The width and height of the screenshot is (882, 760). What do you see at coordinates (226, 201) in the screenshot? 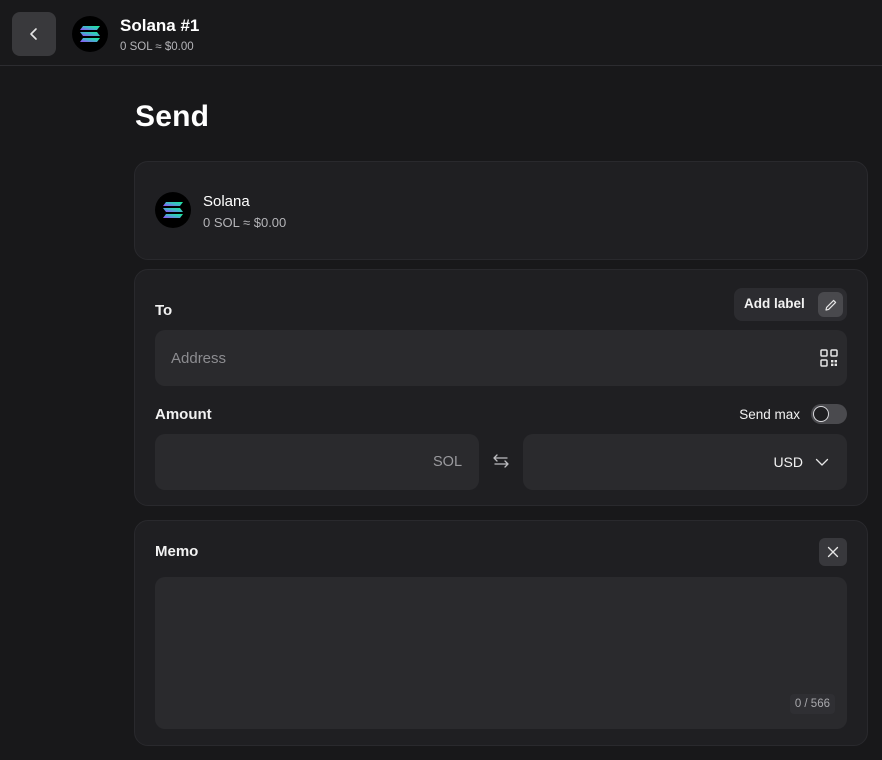
I see `asset-name: Solana` at bounding box center [226, 201].